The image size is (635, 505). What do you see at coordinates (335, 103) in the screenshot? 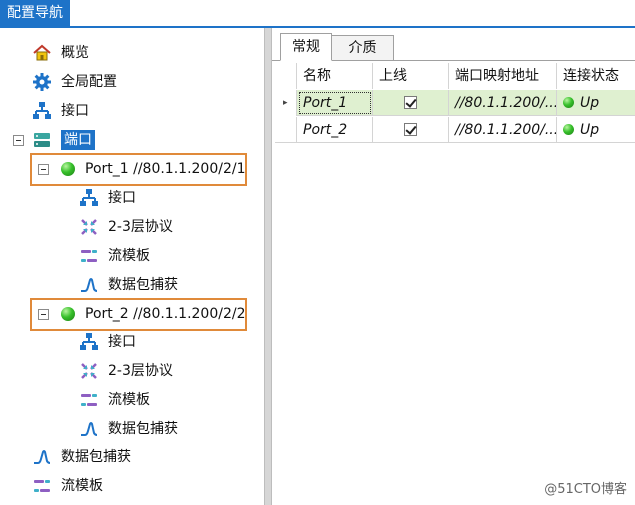
I see `cell-name: Port_1` at bounding box center [335, 103].